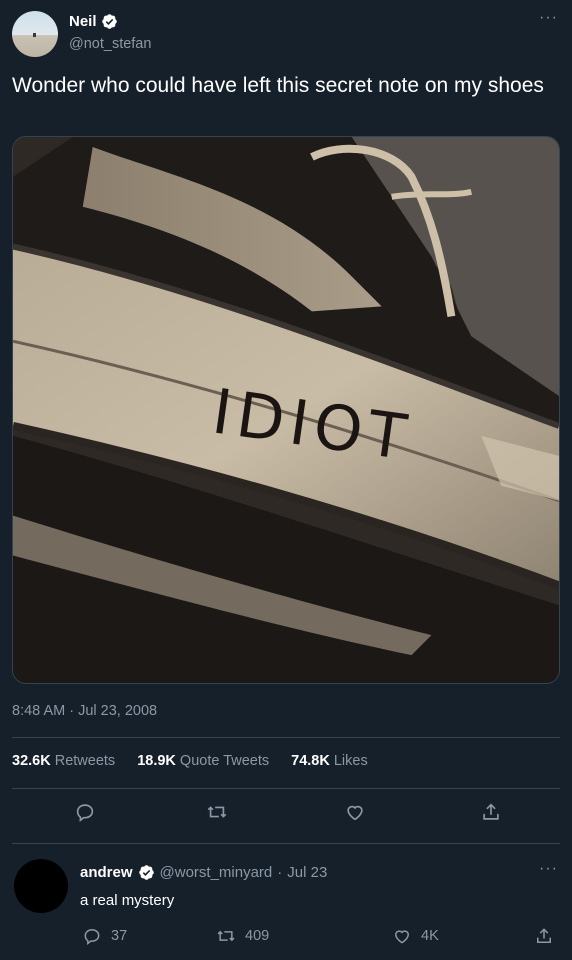 The height and width of the screenshot is (960, 572). I want to click on like-button, so click(355, 812).